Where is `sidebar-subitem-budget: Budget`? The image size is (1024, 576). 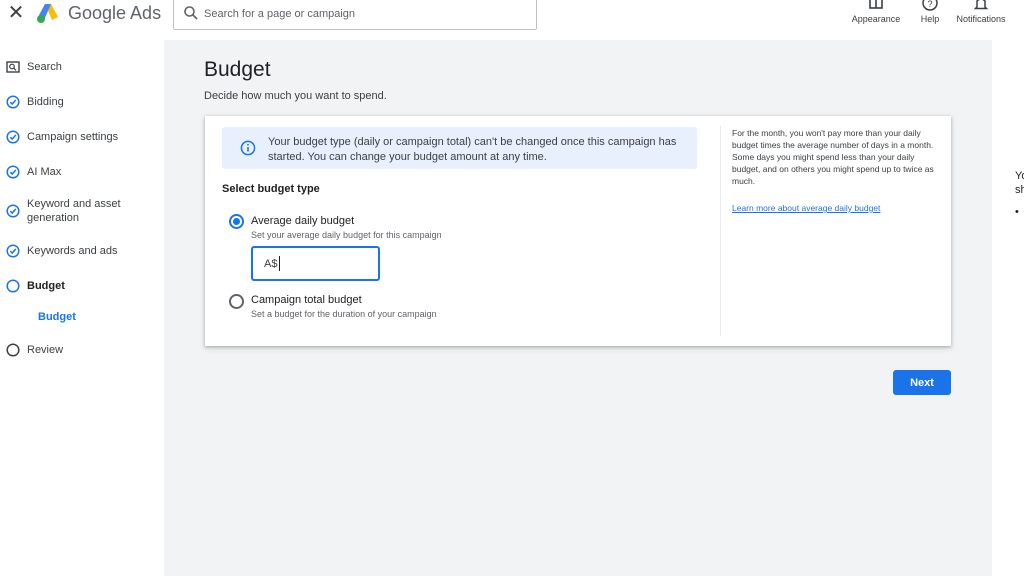 sidebar-subitem-budget: Budget is located at coordinates (57, 317).